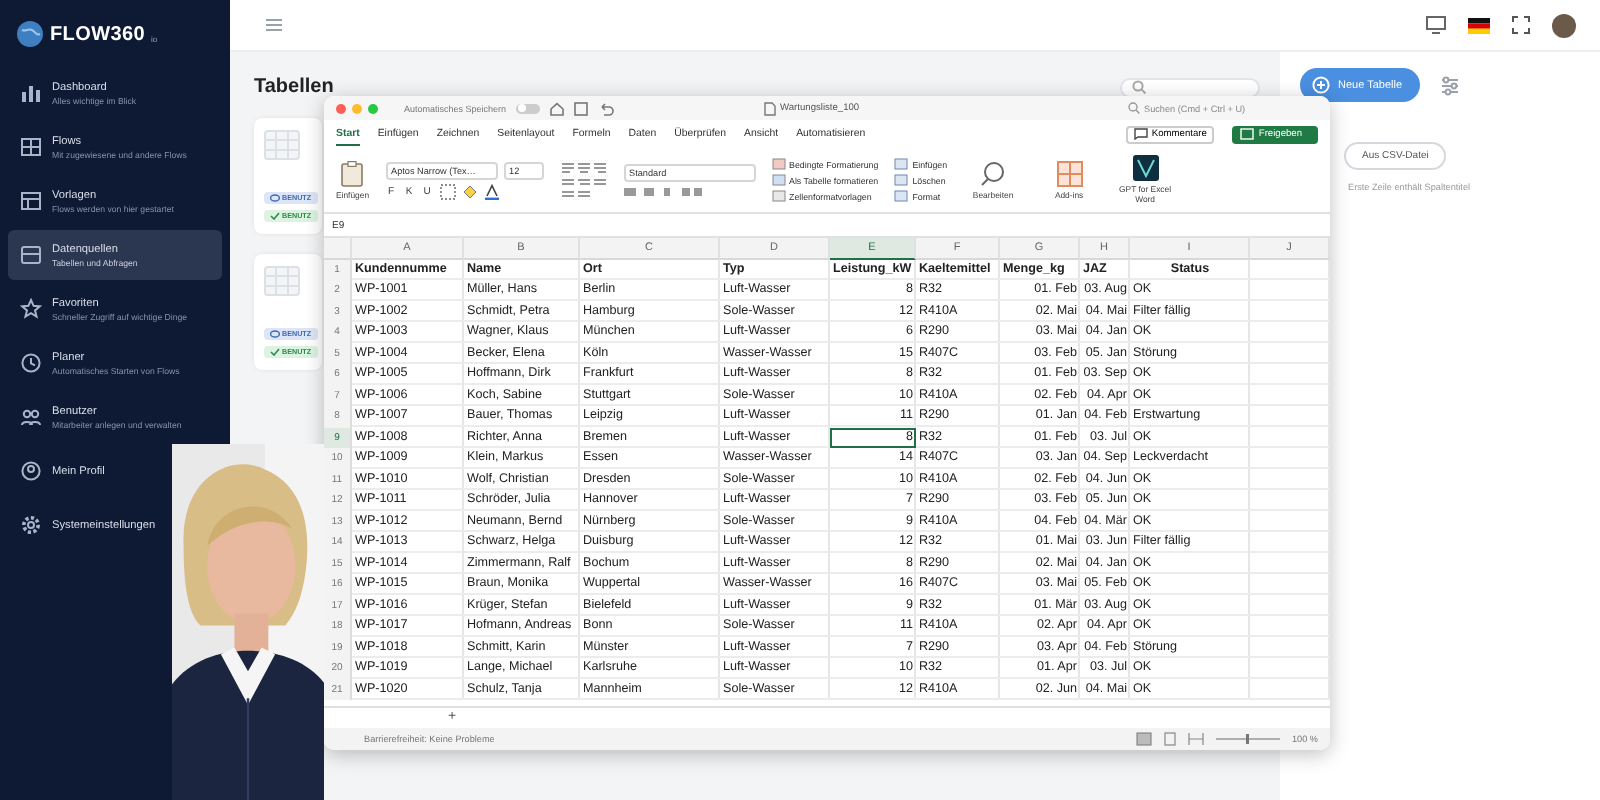  What do you see at coordinates (357, 108) in the screenshot?
I see `minimize-button` at bounding box center [357, 108].